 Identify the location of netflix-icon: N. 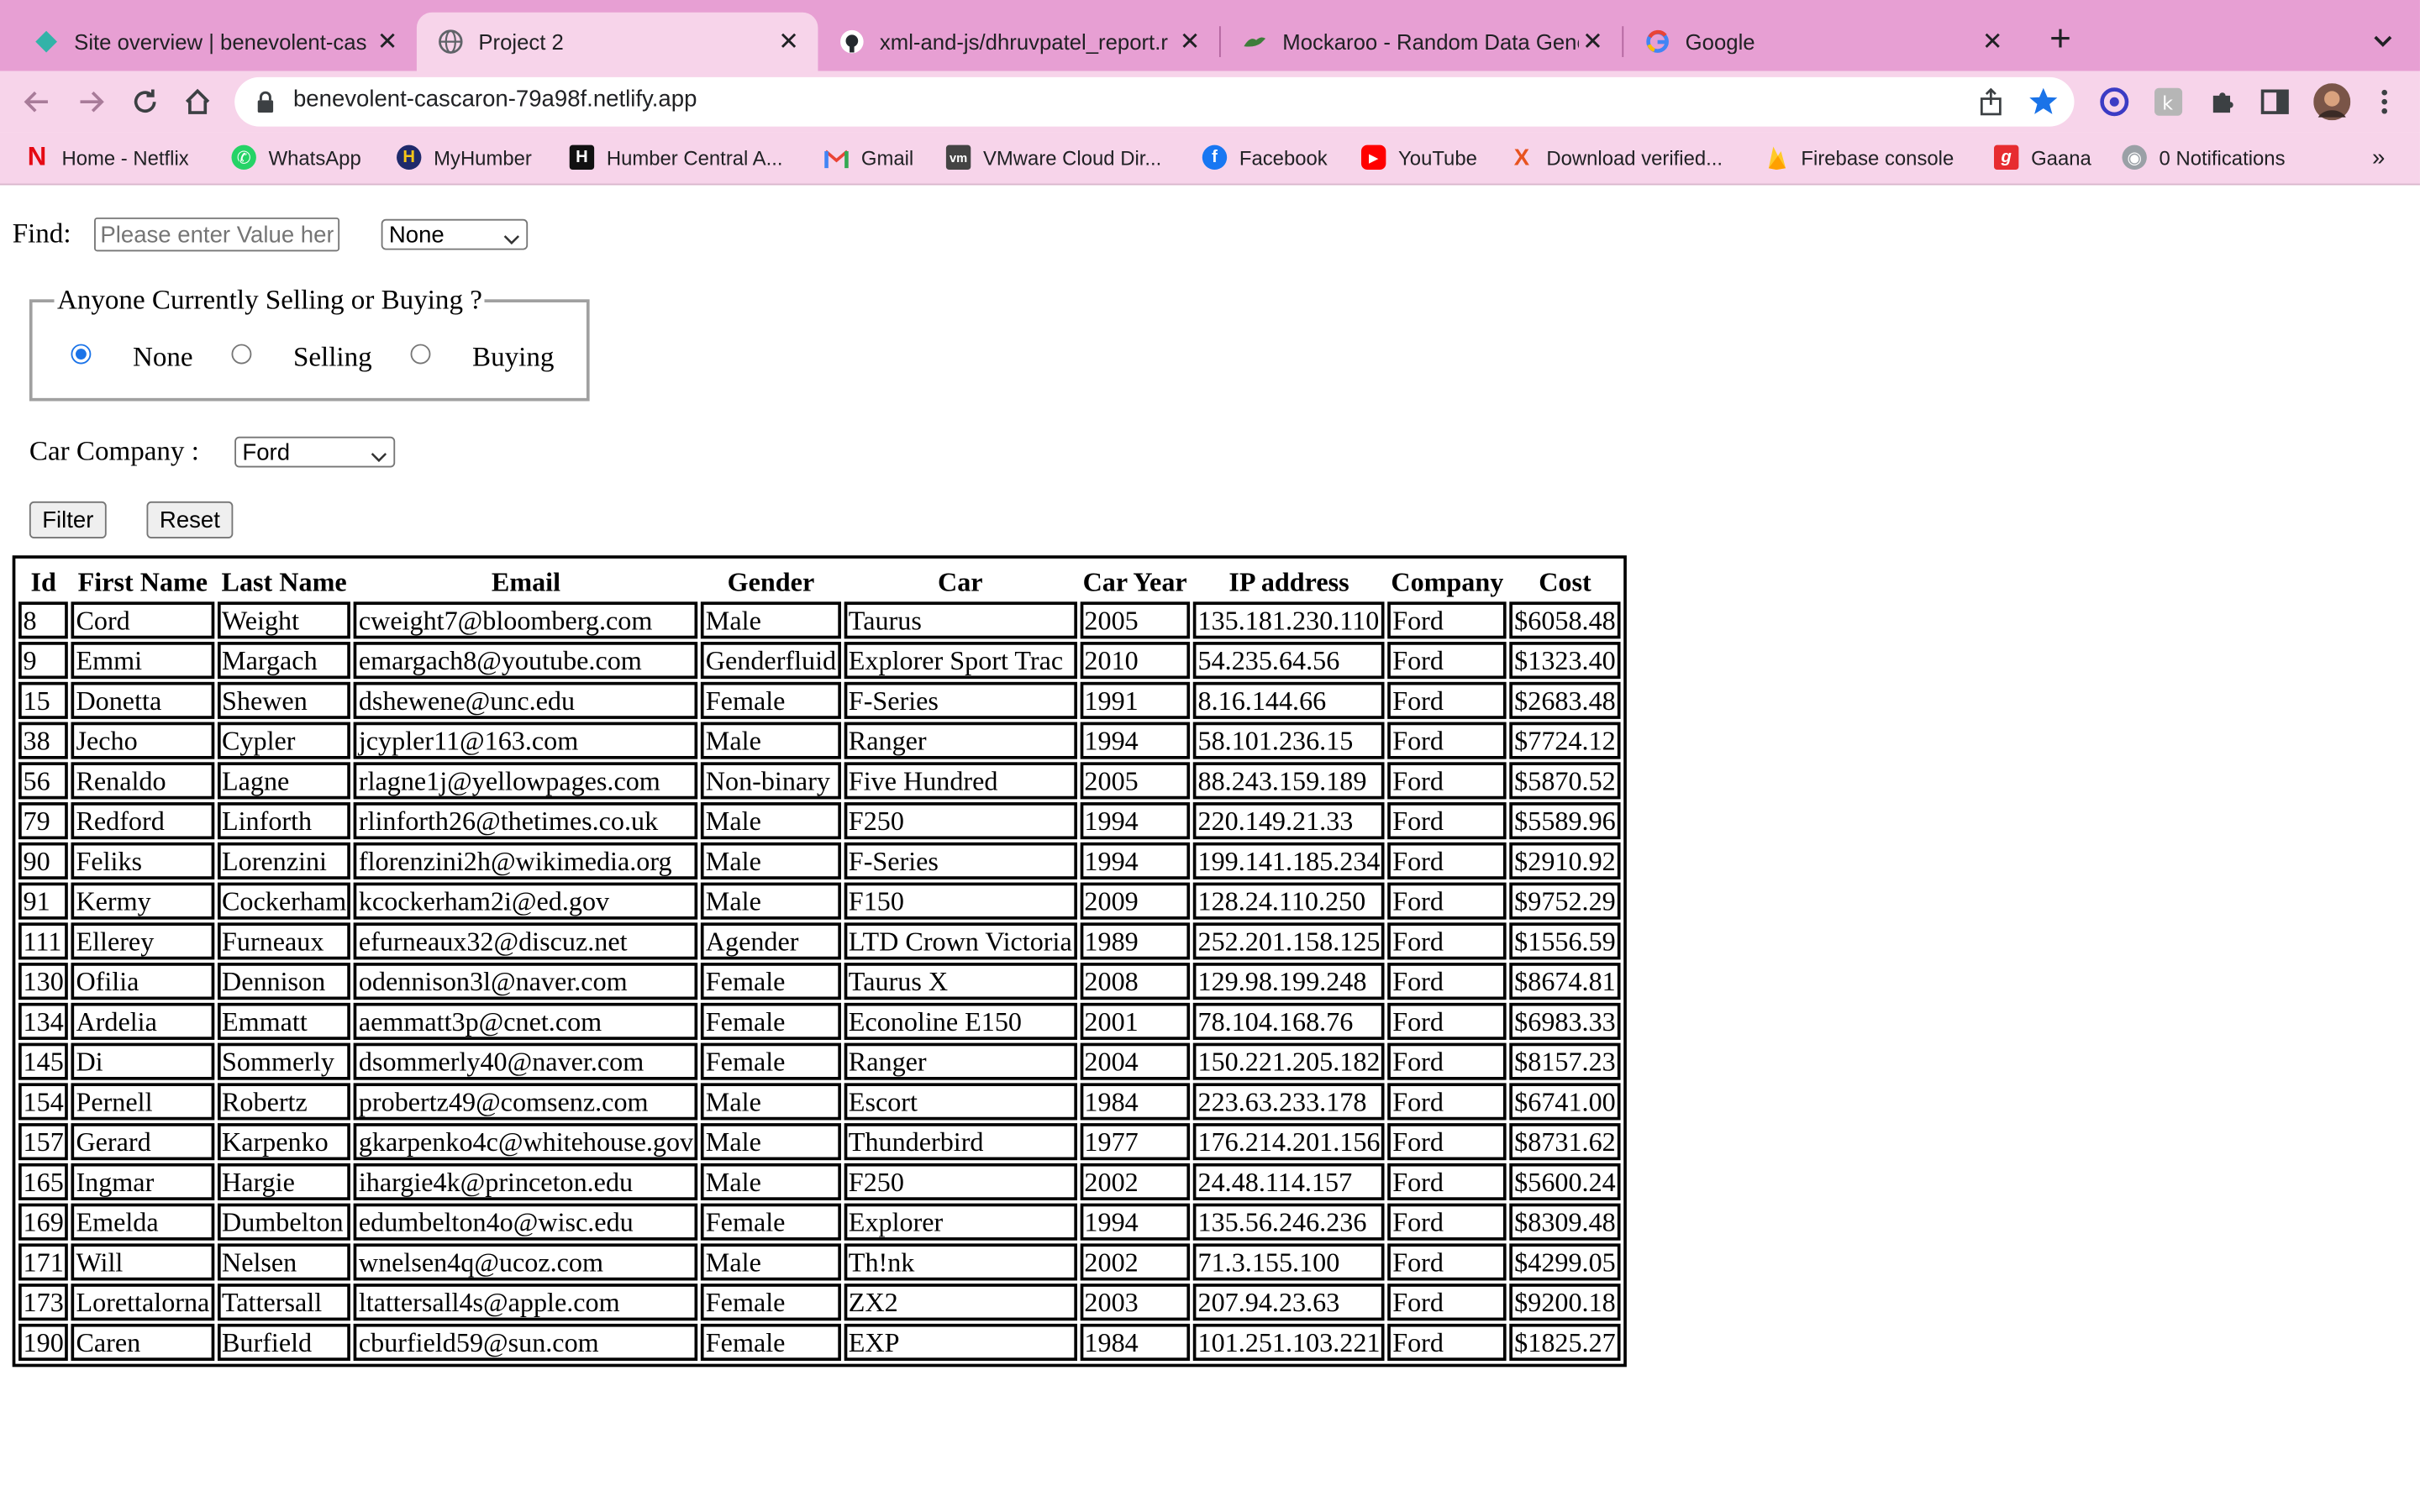
(37, 156).